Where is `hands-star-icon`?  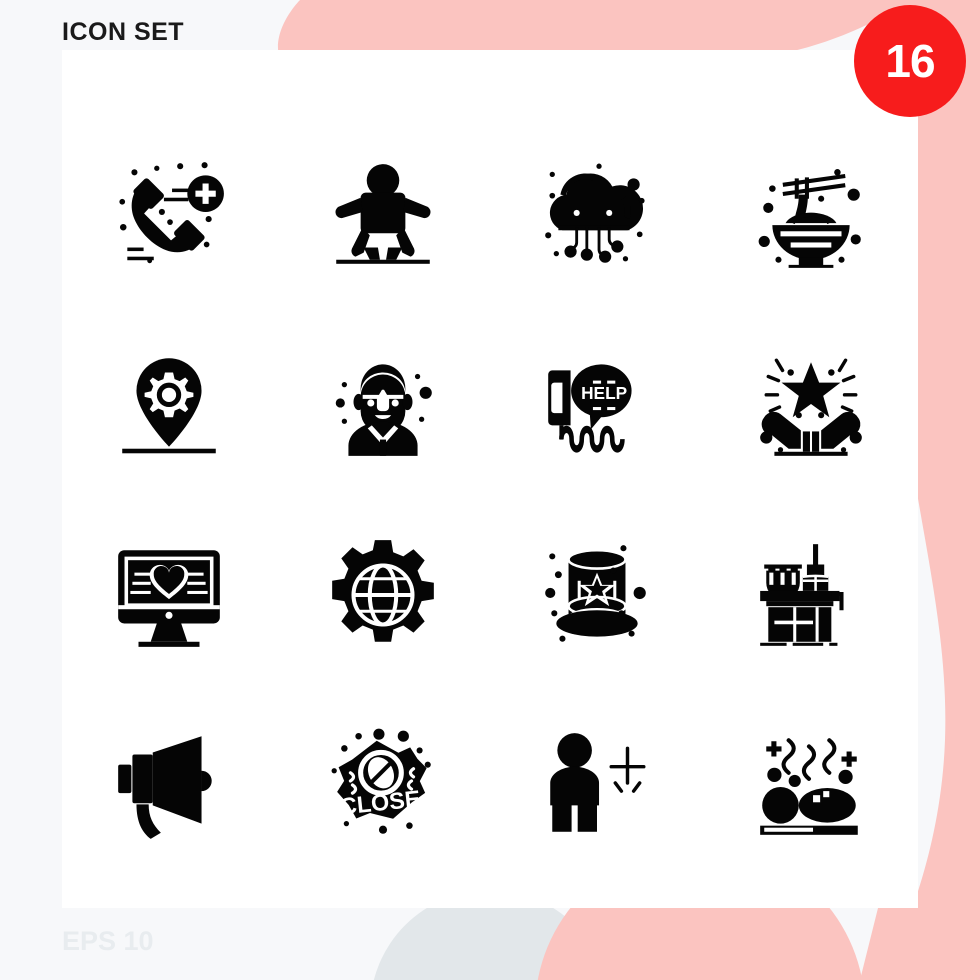 hands-star-icon is located at coordinates (811, 407).